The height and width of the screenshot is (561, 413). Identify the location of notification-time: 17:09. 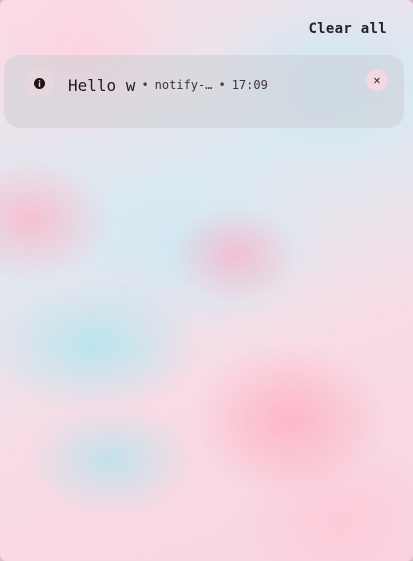
(249, 85).